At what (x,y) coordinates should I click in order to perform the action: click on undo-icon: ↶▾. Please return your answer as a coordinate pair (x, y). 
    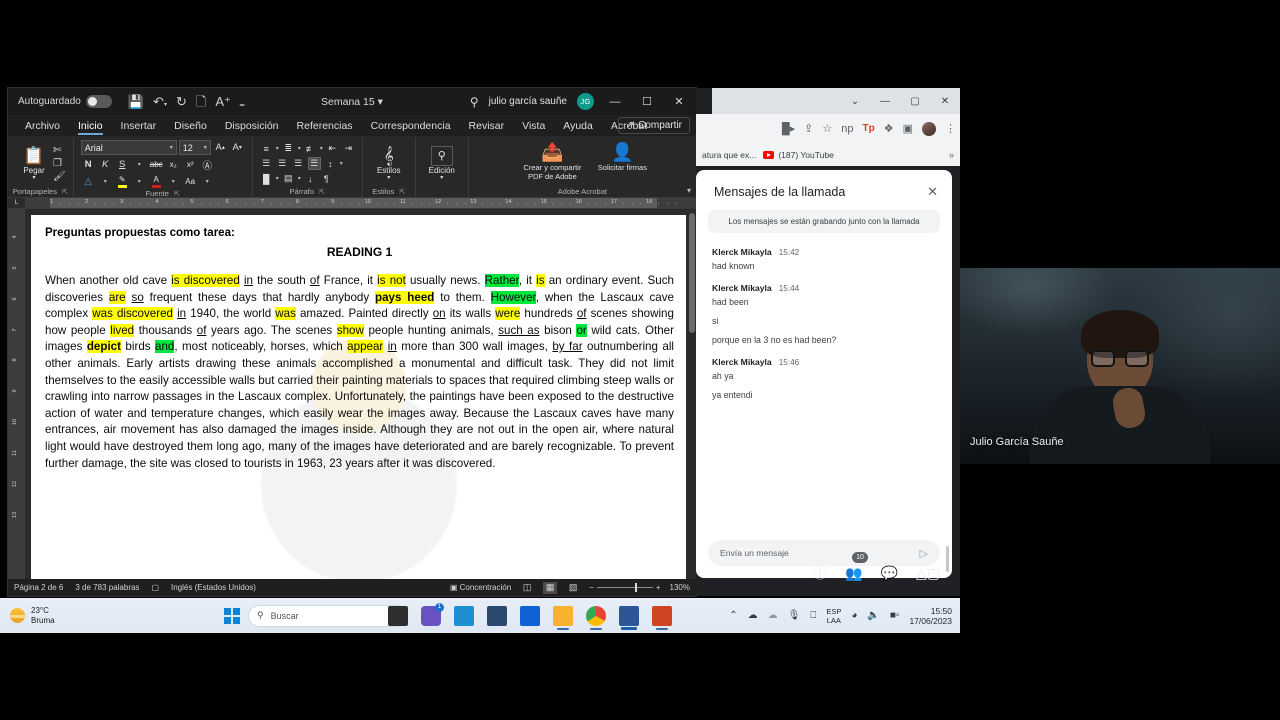
    Looking at the image, I should click on (160, 101).